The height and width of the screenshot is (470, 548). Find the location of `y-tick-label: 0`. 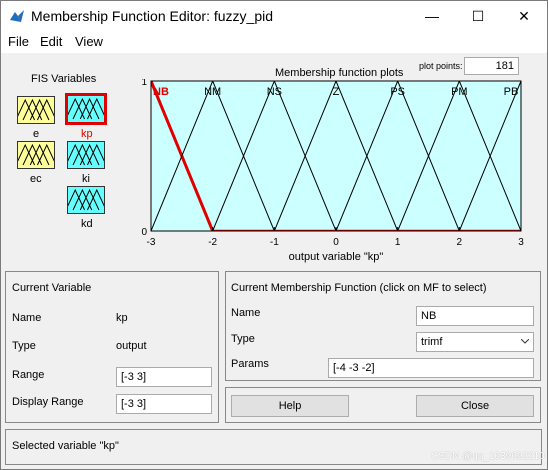

y-tick-label: 0 is located at coordinates (144, 232).